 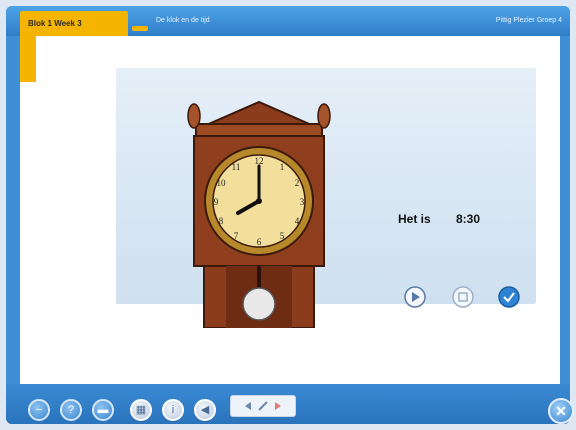 I want to click on svg-text: 11, so click(x=236, y=167).